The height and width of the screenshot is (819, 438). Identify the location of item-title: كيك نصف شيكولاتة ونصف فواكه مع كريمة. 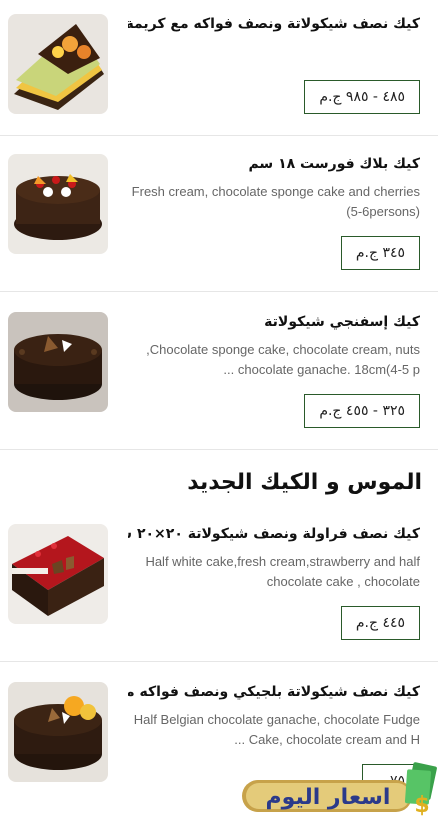
(274, 24).